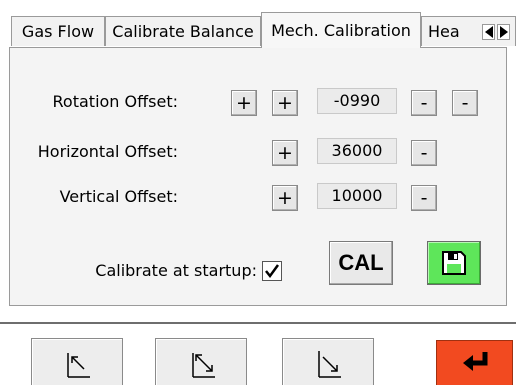  I want to click on rotation-plus-coarse-button: +, so click(244, 103).